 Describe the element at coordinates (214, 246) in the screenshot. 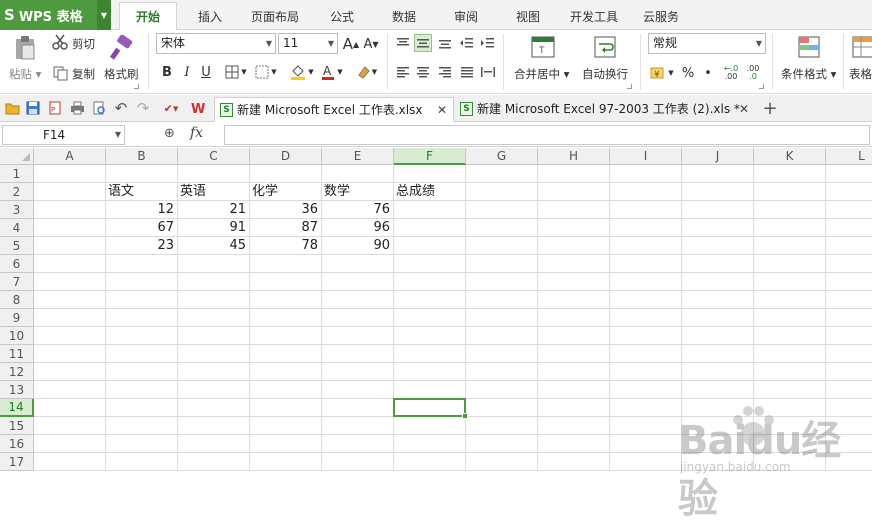

I see `cell-C5: 45` at that location.